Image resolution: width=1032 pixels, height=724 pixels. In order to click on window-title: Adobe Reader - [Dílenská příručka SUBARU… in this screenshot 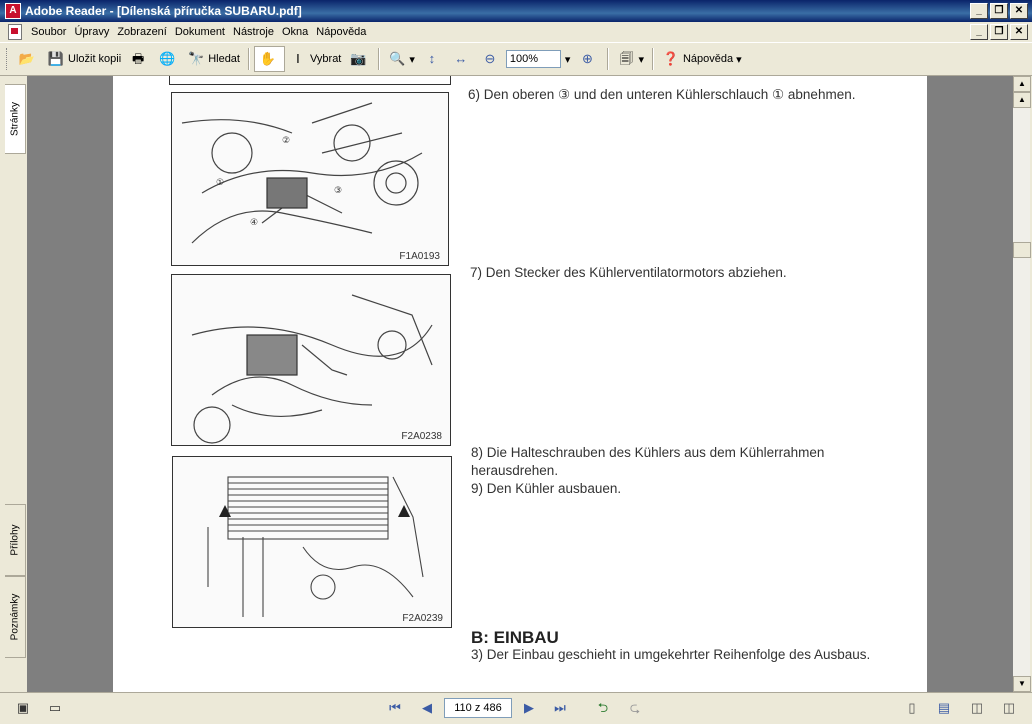, I will do `click(163, 11)`.